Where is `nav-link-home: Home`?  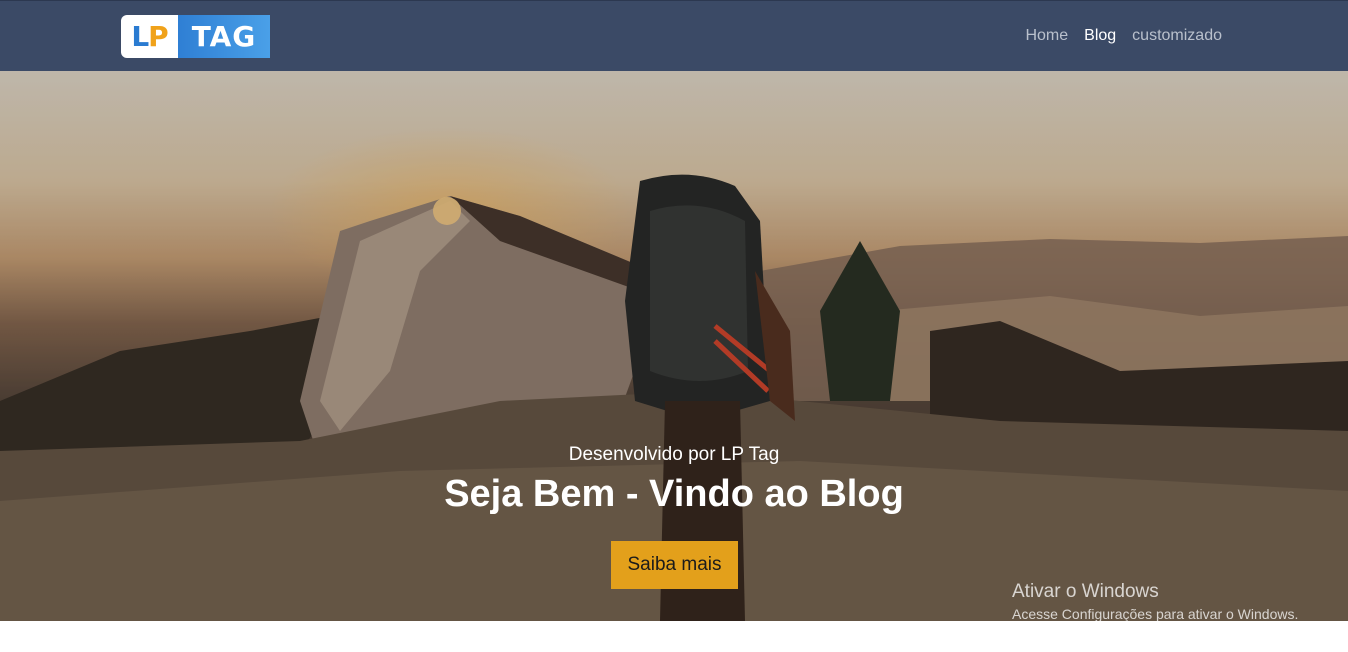
nav-link-home: Home is located at coordinates (1046, 36).